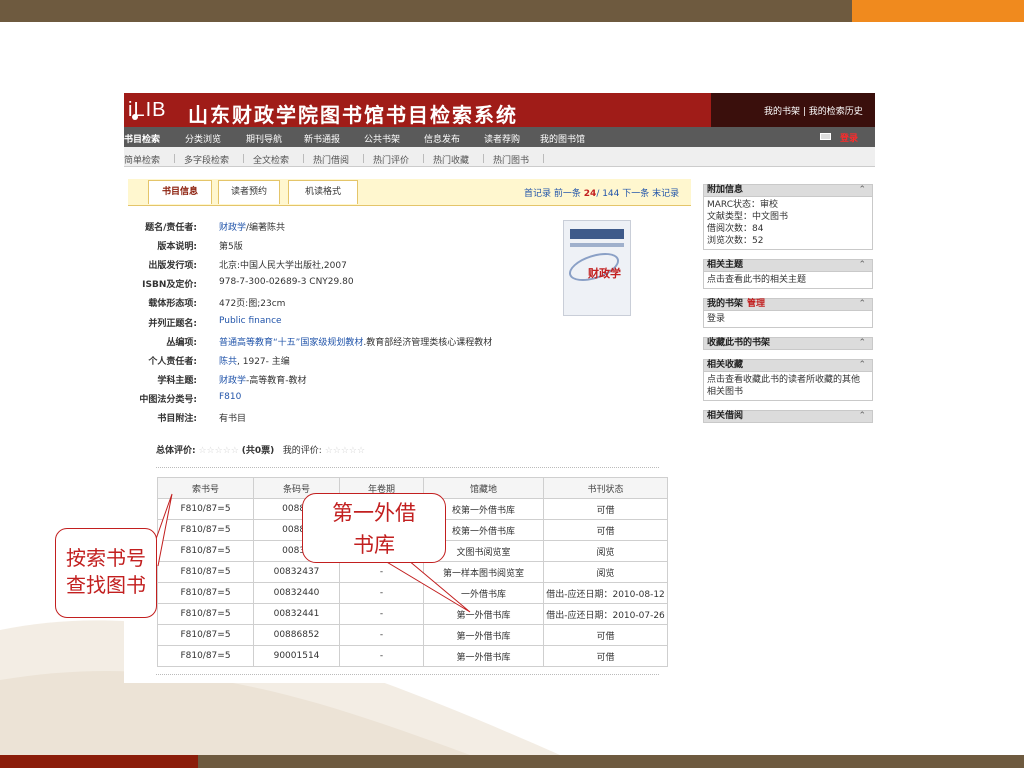  I want to click on subnav-multi-field: 多字段检索, so click(206, 159).